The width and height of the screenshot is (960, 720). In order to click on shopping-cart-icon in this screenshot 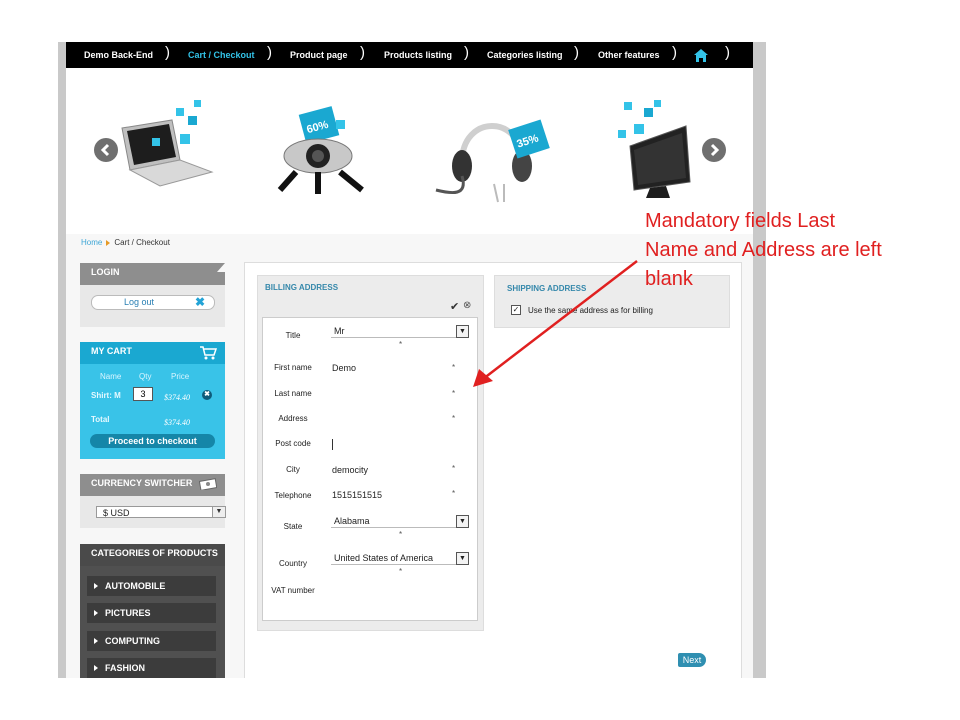, I will do `click(208, 353)`.